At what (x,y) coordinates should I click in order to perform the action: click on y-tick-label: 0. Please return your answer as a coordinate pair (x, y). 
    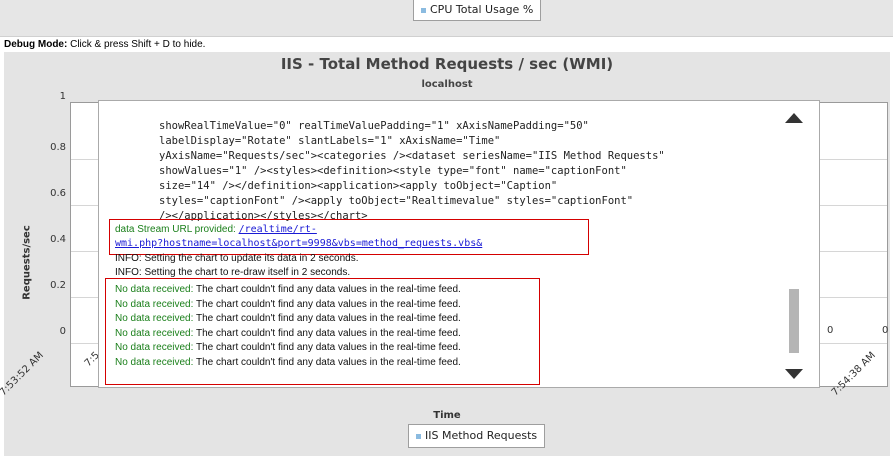
    Looking at the image, I should click on (62, 331).